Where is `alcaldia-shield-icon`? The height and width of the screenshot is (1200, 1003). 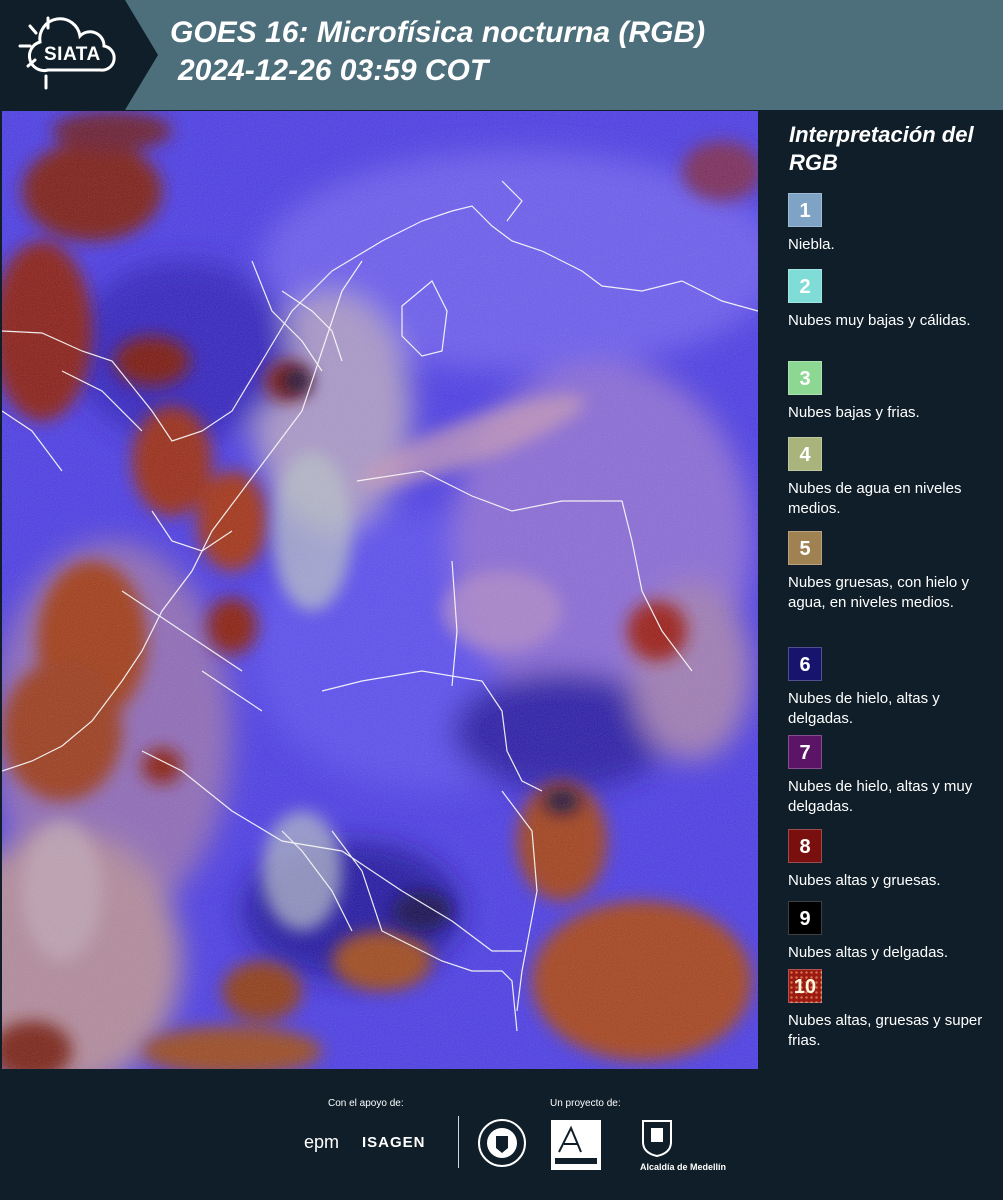
alcaldia-shield-icon is located at coordinates (657, 1138).